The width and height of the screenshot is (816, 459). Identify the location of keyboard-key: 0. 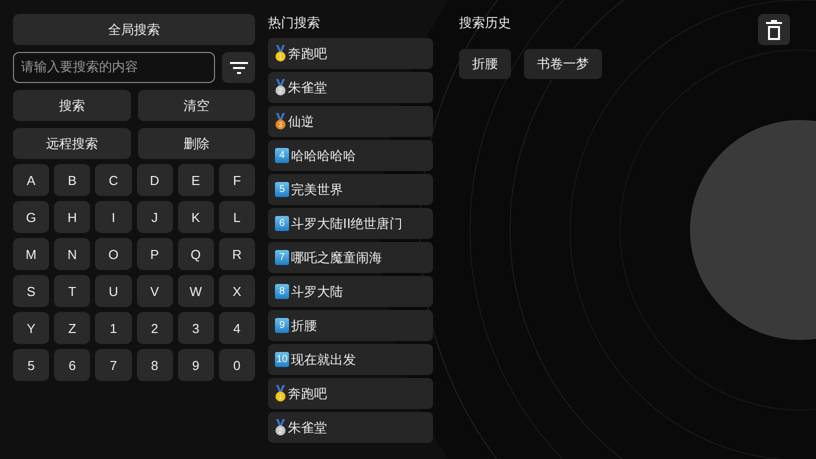
(236, 365).